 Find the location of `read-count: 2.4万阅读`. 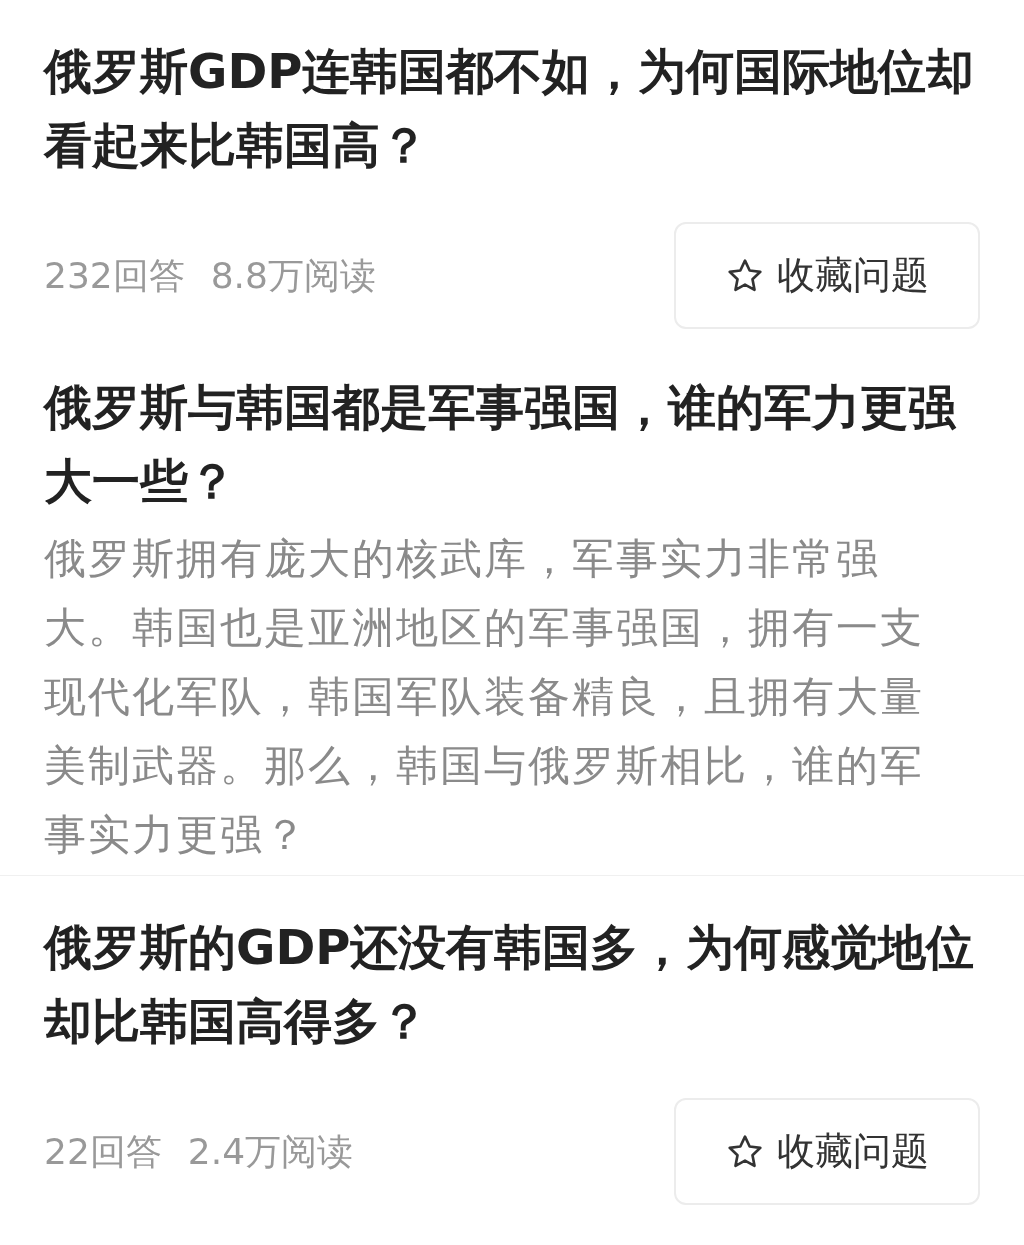

read-count: 2.4万阅读 is located at coordinates (270, 1151).